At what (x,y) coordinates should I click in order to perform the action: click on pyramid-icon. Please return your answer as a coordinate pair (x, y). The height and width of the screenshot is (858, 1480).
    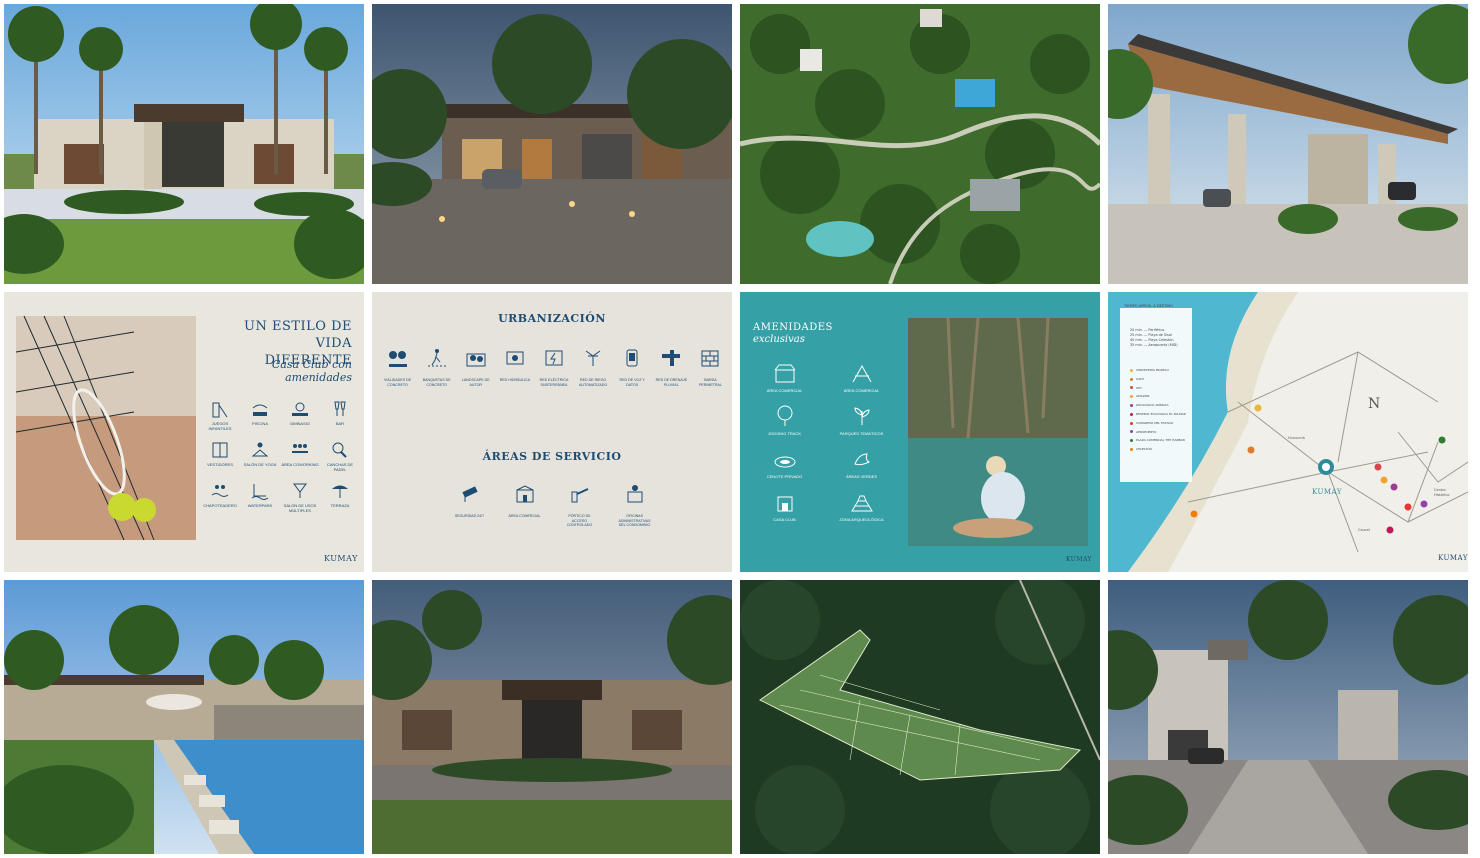
    Looking at the image, I should click on (861, 503).